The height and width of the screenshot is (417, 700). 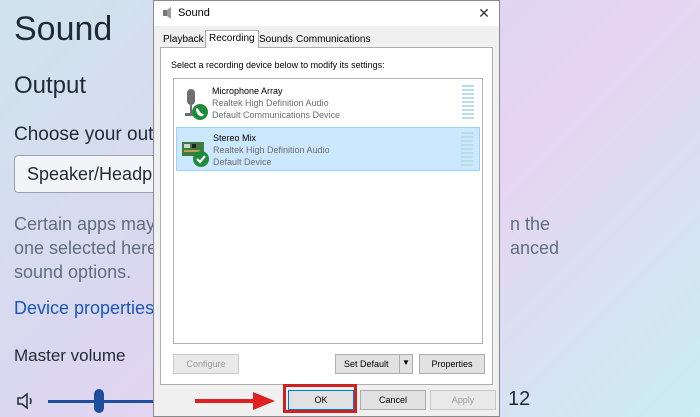 I want to click on set-default-button: Set Default, so click(x=368, y=364).